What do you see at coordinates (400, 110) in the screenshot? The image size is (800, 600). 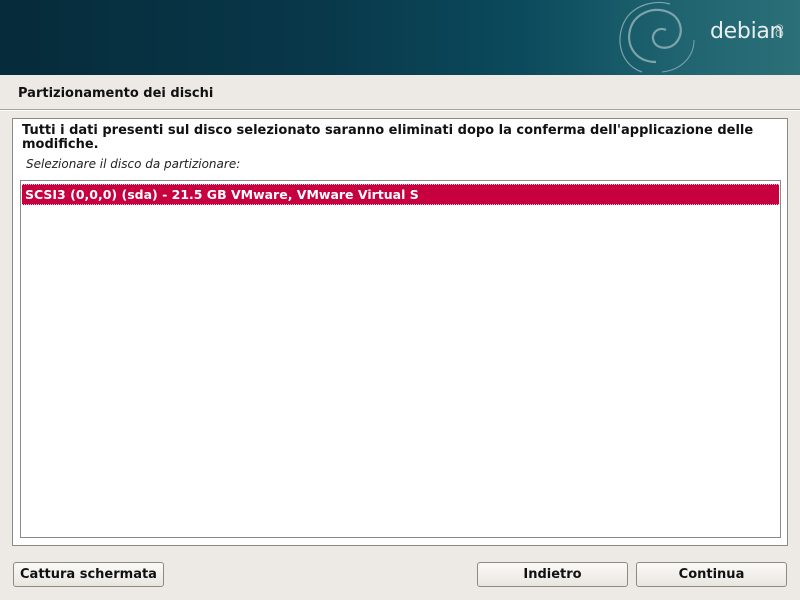 I see `title-divider` at bounding box center [400, 110].